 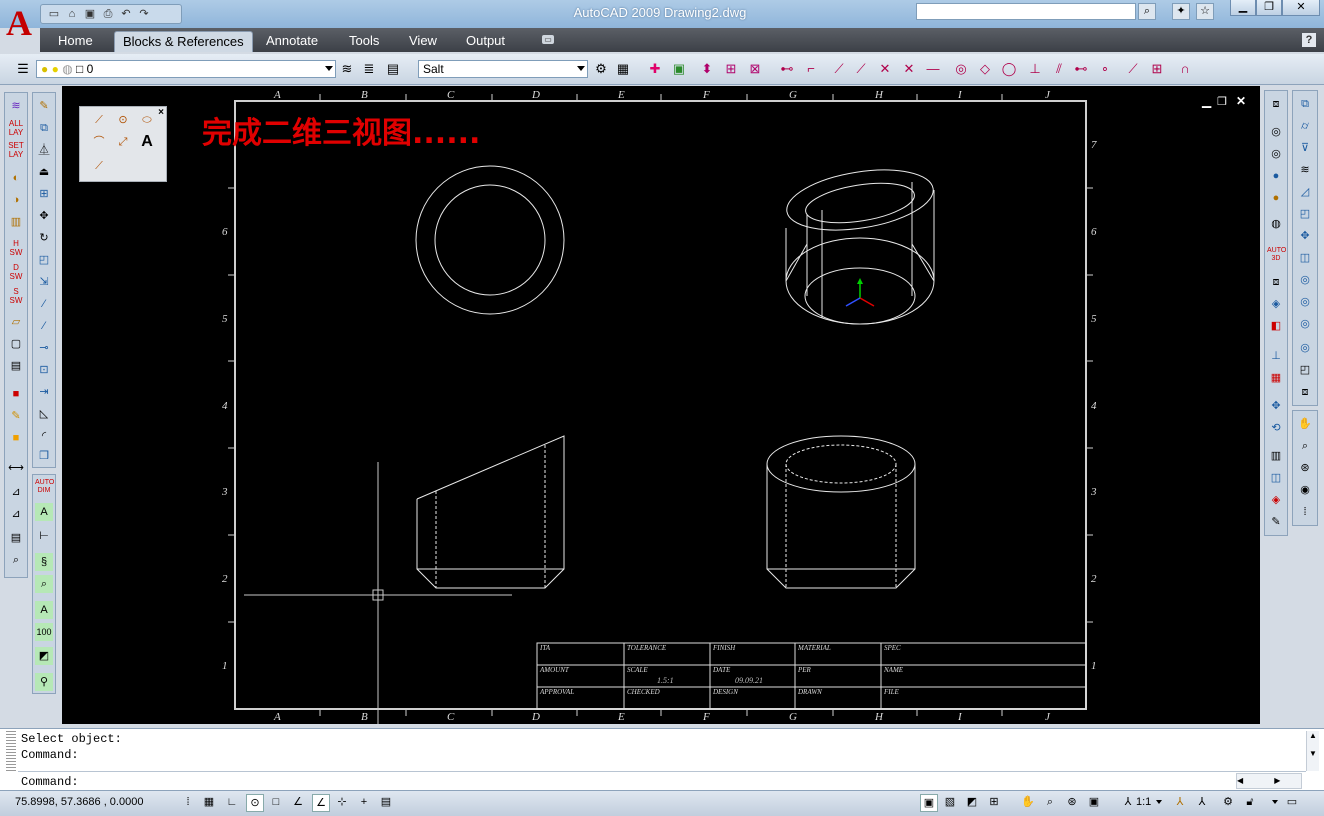 What do you see at coordinates (44, 260) in the screenshot?
I see `scale-icon: ◰` at bounding box center [44, 260].